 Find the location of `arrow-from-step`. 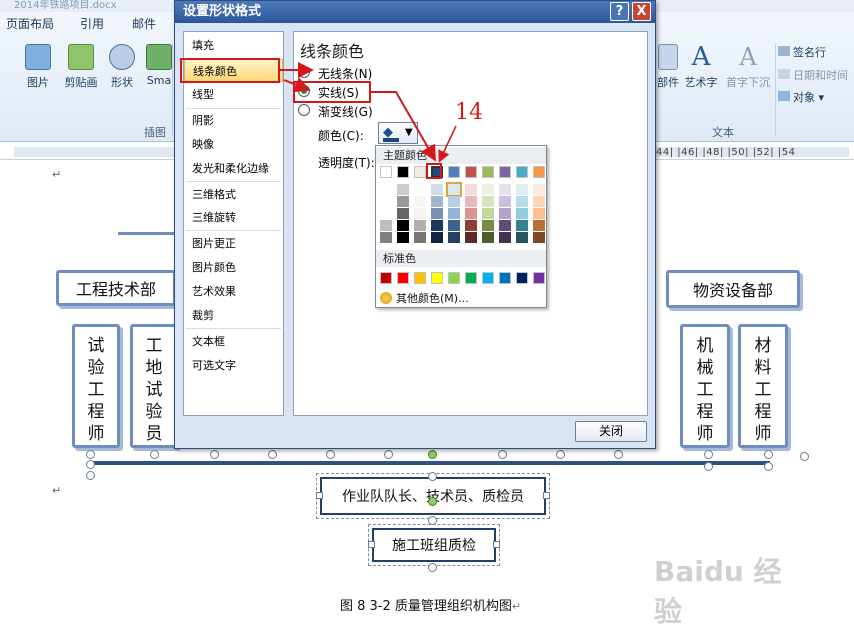

arrow-from-step is located at coordinates (447, 144).